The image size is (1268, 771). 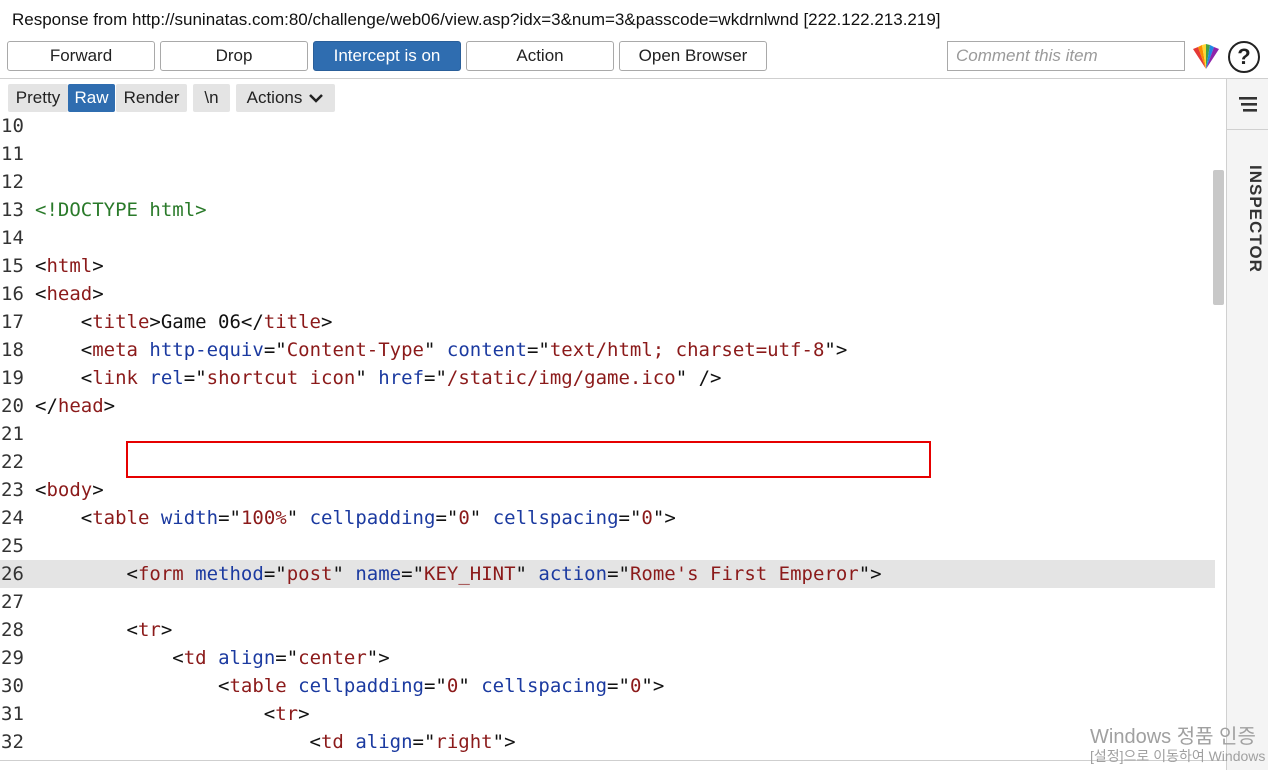 What do you see at coordinates (1206, 57) in the screenshot?
I see `highlight-color-icon` at bounding box center [1206, 57].